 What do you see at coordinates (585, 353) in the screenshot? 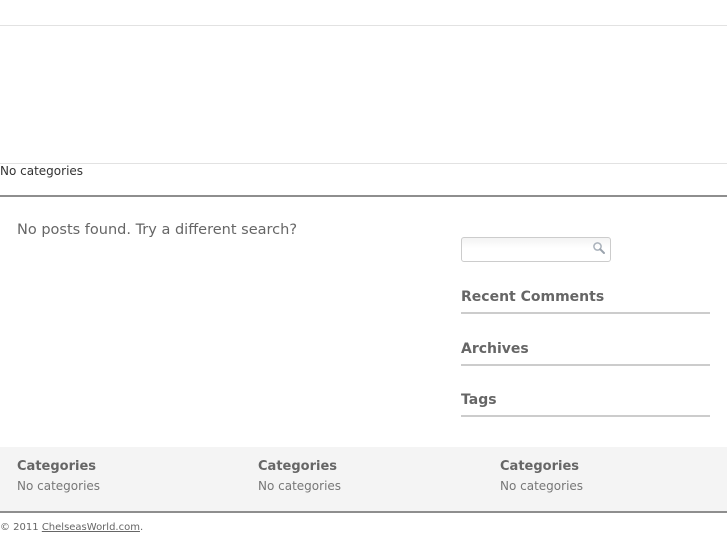
I see `archives-widget: Archives` at bounding box center [585, 353].